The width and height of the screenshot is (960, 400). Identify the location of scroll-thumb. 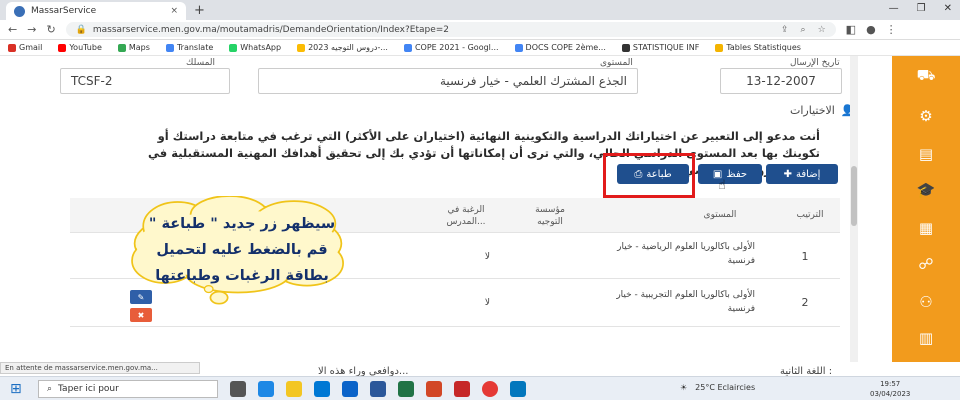
(854, 196).